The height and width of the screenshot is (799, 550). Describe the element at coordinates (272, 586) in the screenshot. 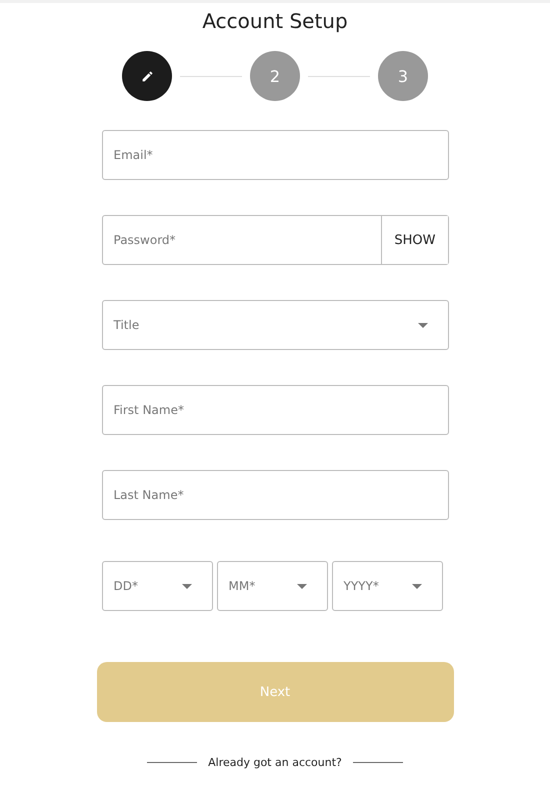

I see `date-select: MM*` at that location.